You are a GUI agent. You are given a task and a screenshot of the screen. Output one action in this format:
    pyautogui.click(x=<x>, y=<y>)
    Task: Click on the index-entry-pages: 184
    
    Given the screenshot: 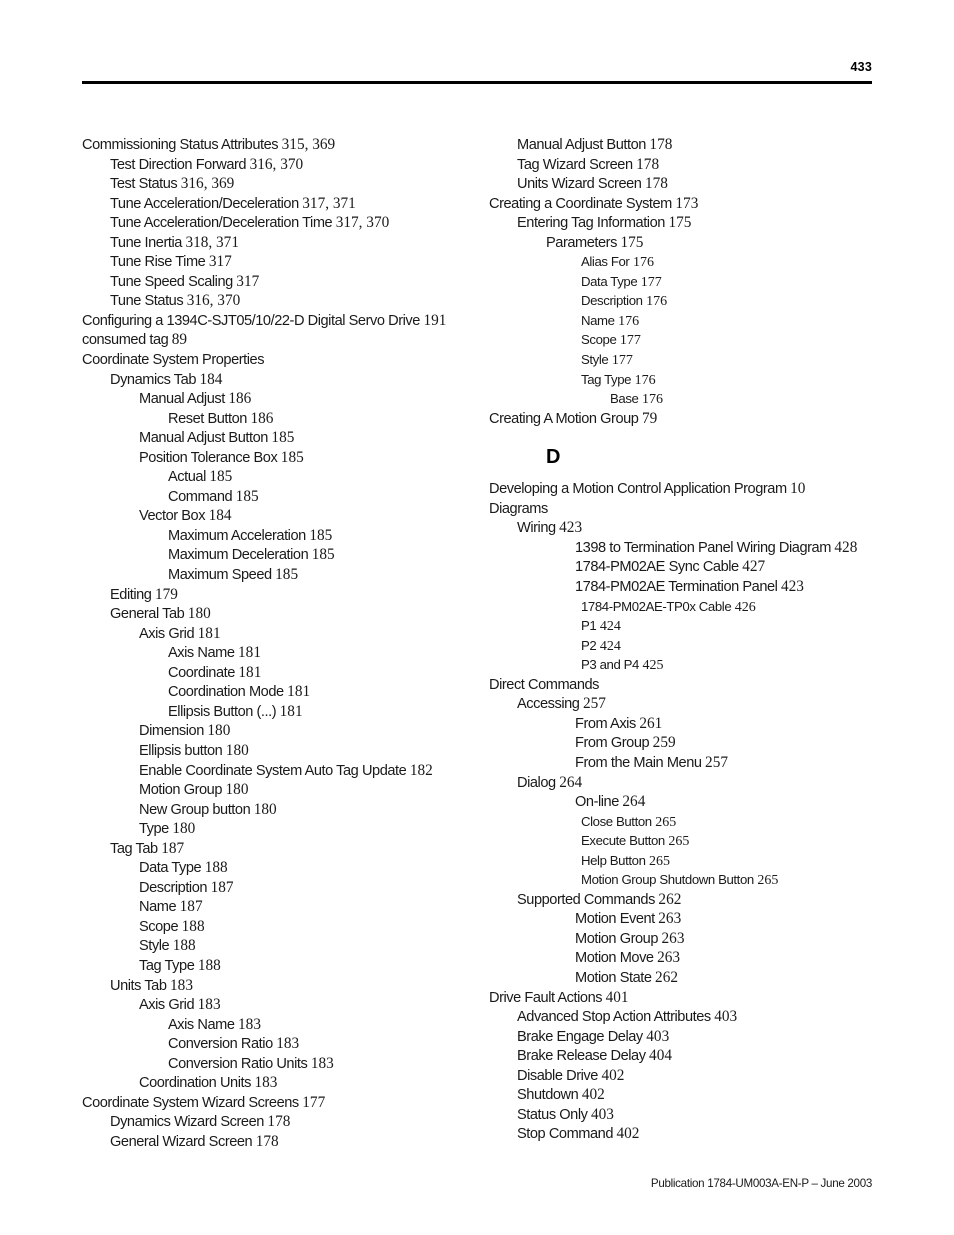 What is the action you would take?
    pyautogui.click(x=220, y=516)
    